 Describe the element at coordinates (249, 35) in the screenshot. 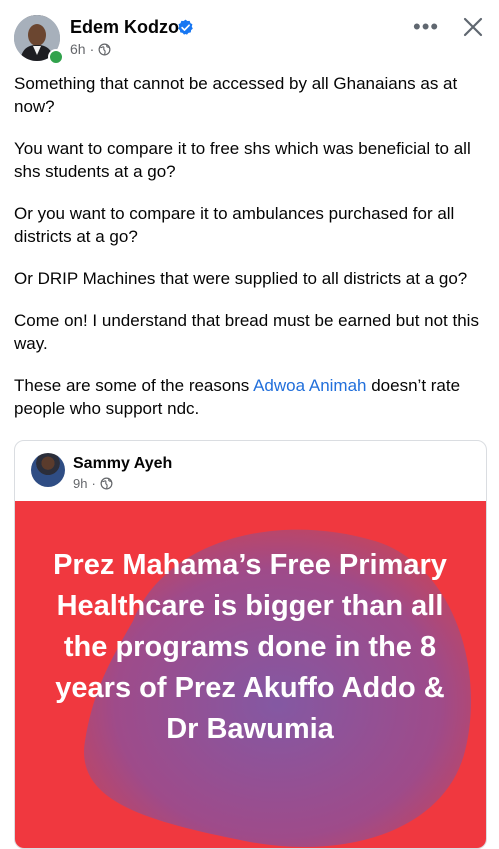

I see `post-header: Edem Kodzo 6h · •••` at that location.